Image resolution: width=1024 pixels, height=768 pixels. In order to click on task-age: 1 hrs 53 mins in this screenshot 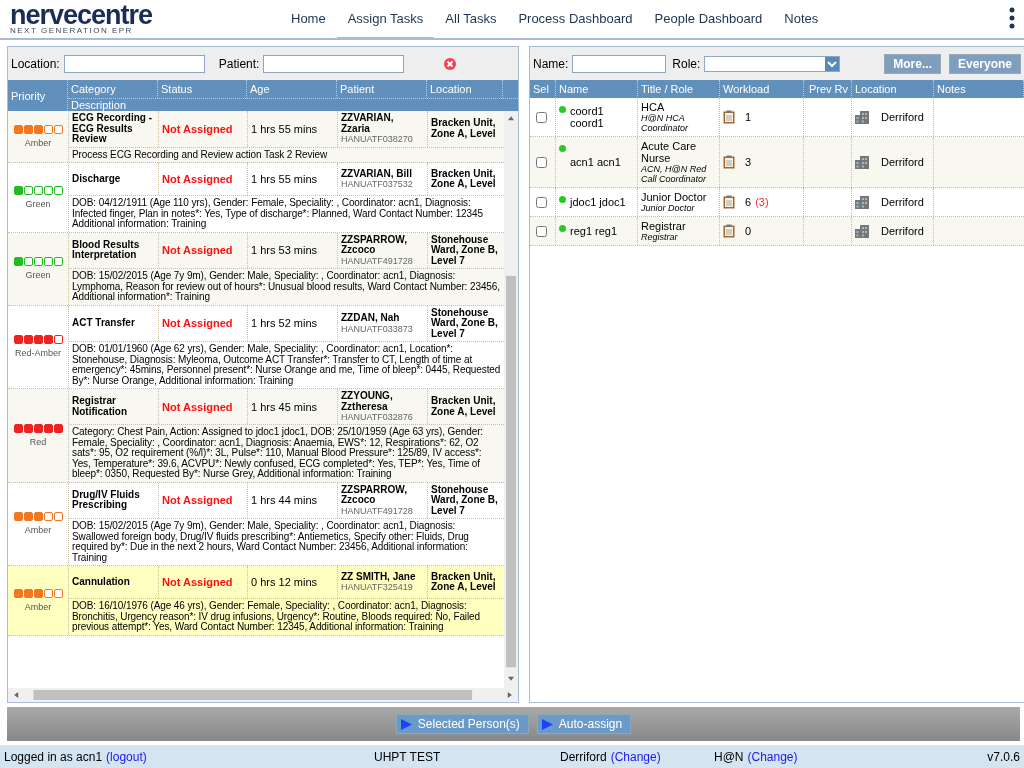, I will do `click(285, 250)`.